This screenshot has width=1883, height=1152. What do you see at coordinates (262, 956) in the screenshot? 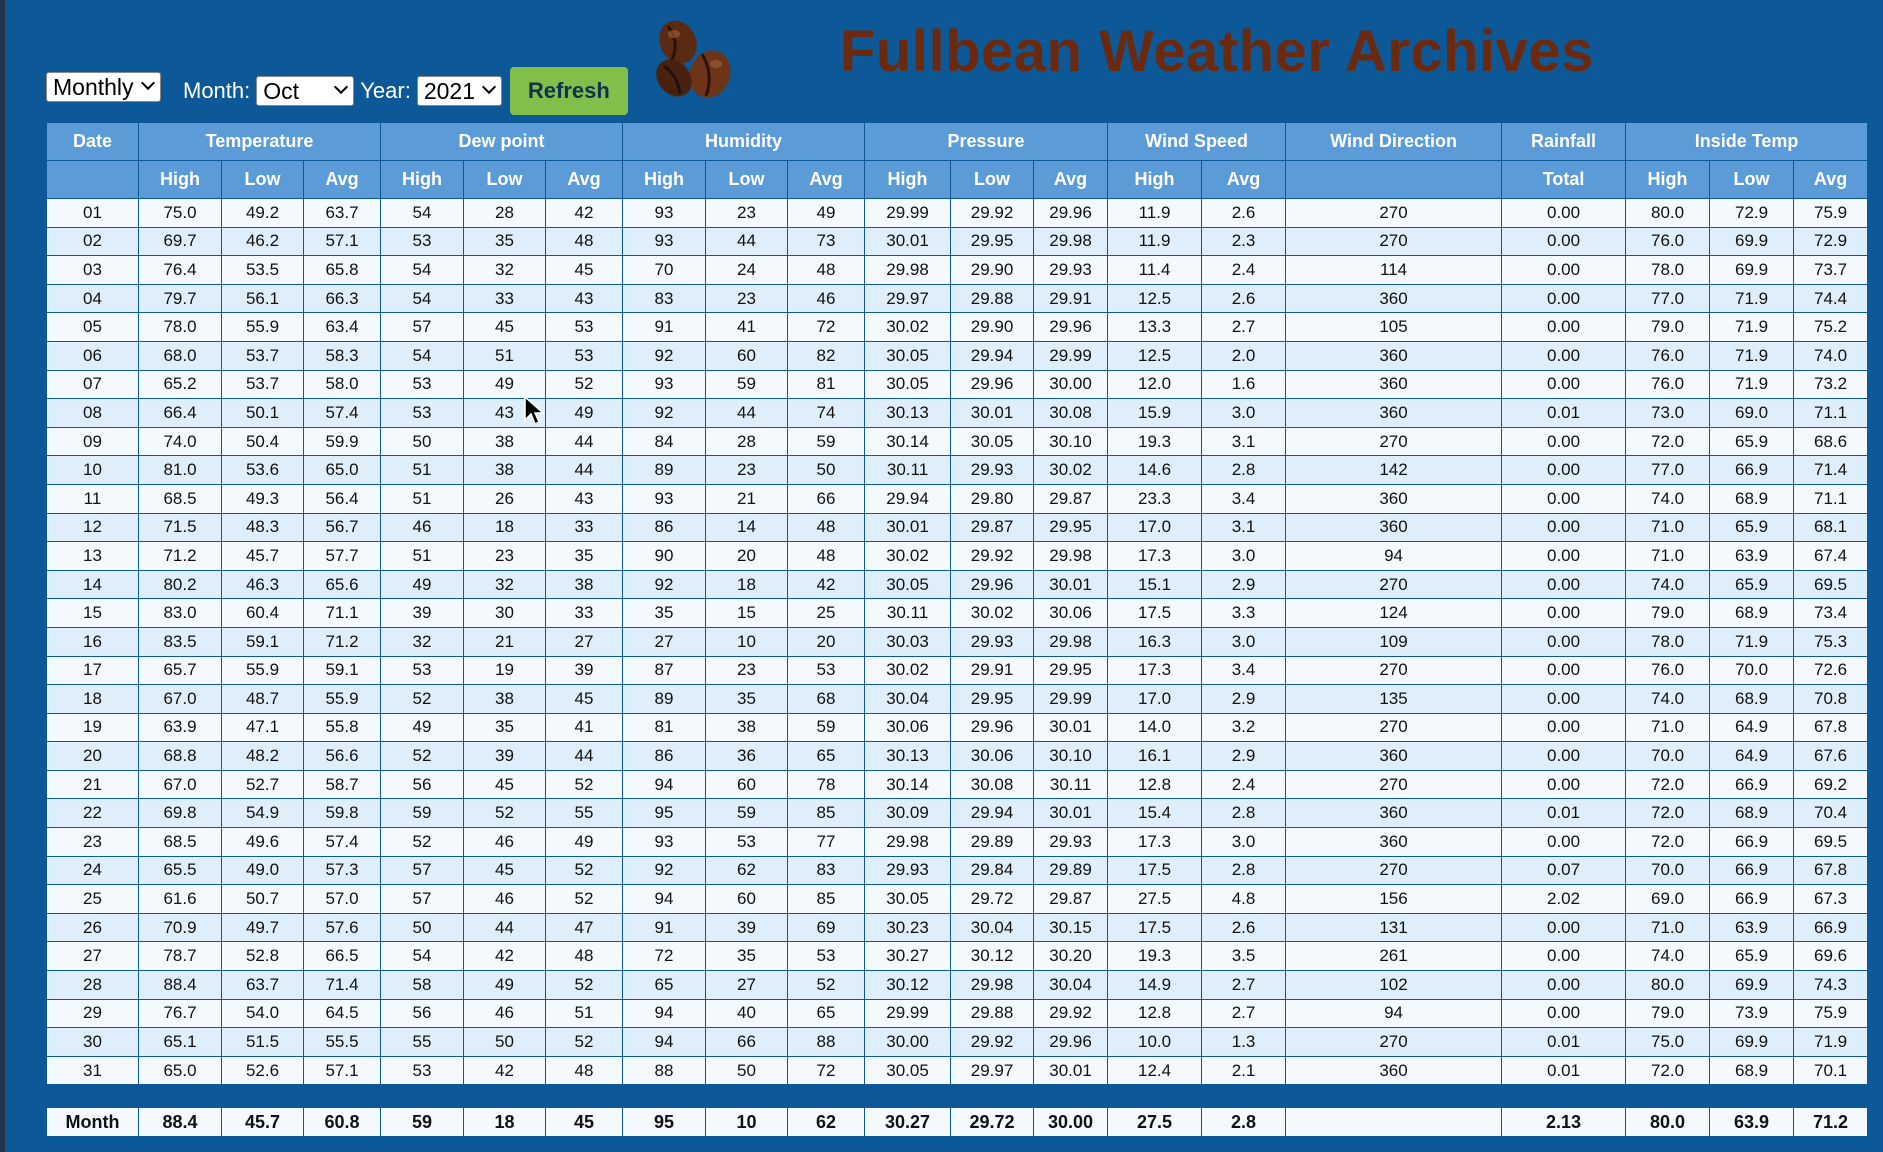
I see `table-cell: 52.8` at bounding box center [262, 956].